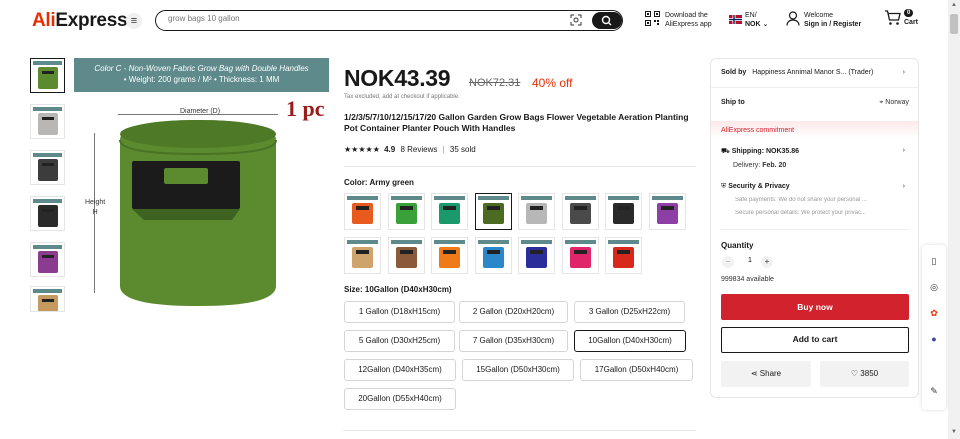 This screenshot has width=960, height=439. I want to click on shipping-row: ⛟ Shipping: NOK35.86 ›, so click(815, 151).